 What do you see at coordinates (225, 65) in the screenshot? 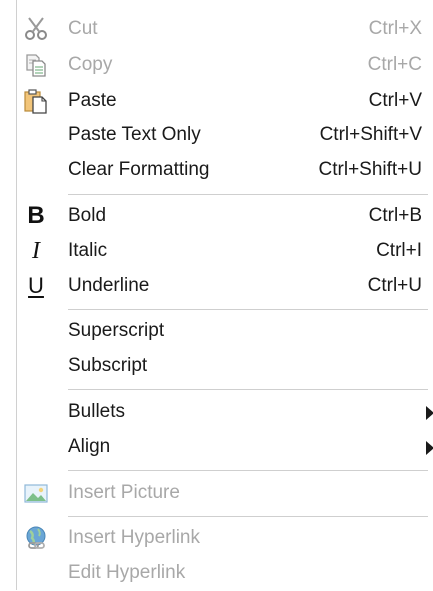
I see `menu-item-copy: Copy Ctrl+C` at bounding box center [225, 65].